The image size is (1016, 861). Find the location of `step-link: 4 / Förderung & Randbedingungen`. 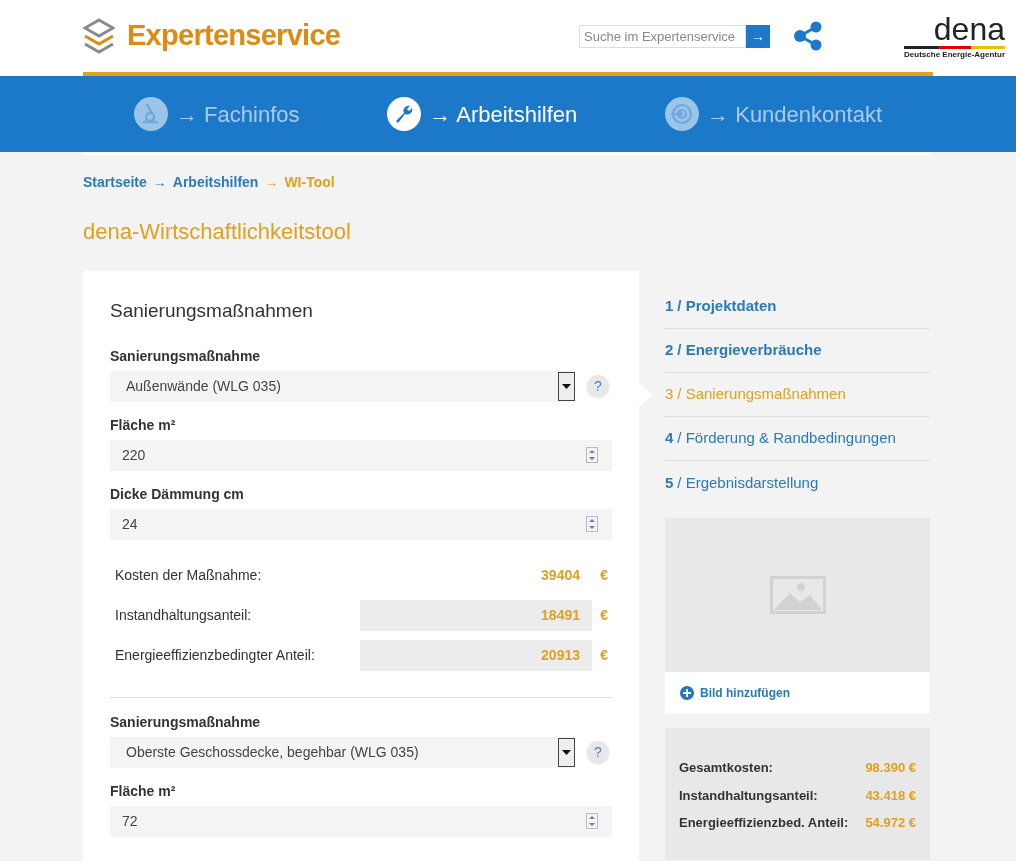

step-link: 4 / Förderung & Randbedingungen is located at coordinates (780, 438).